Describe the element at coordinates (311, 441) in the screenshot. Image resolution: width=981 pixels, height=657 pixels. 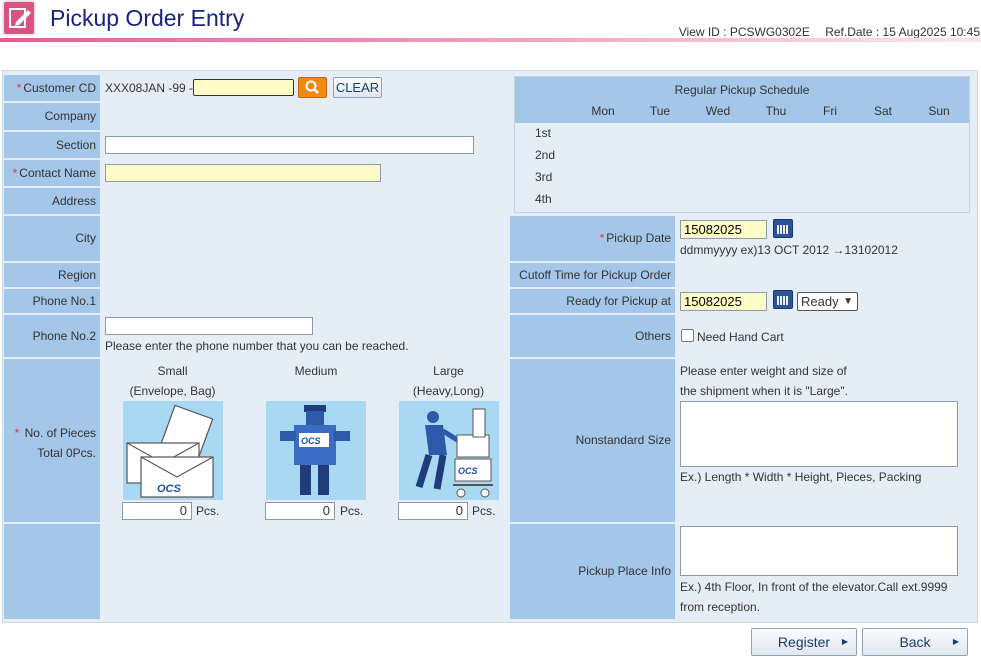
I see `ocs-logo-medium: OCS` at that location.